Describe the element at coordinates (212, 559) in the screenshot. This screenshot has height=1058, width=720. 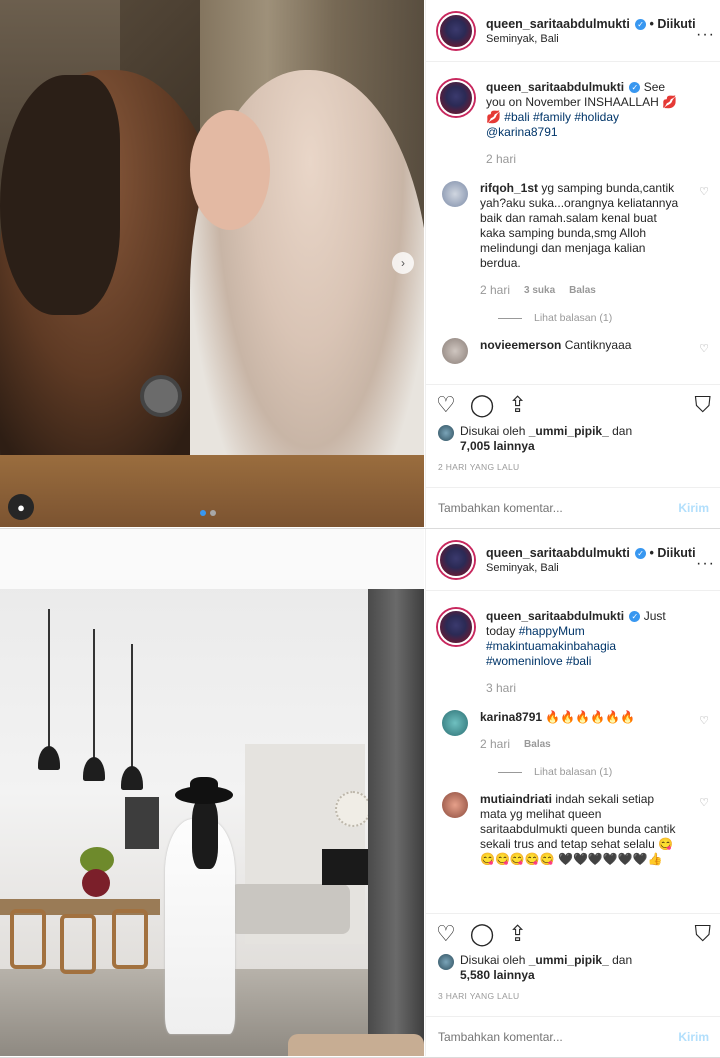
I see `photo-ceiling` at that location.